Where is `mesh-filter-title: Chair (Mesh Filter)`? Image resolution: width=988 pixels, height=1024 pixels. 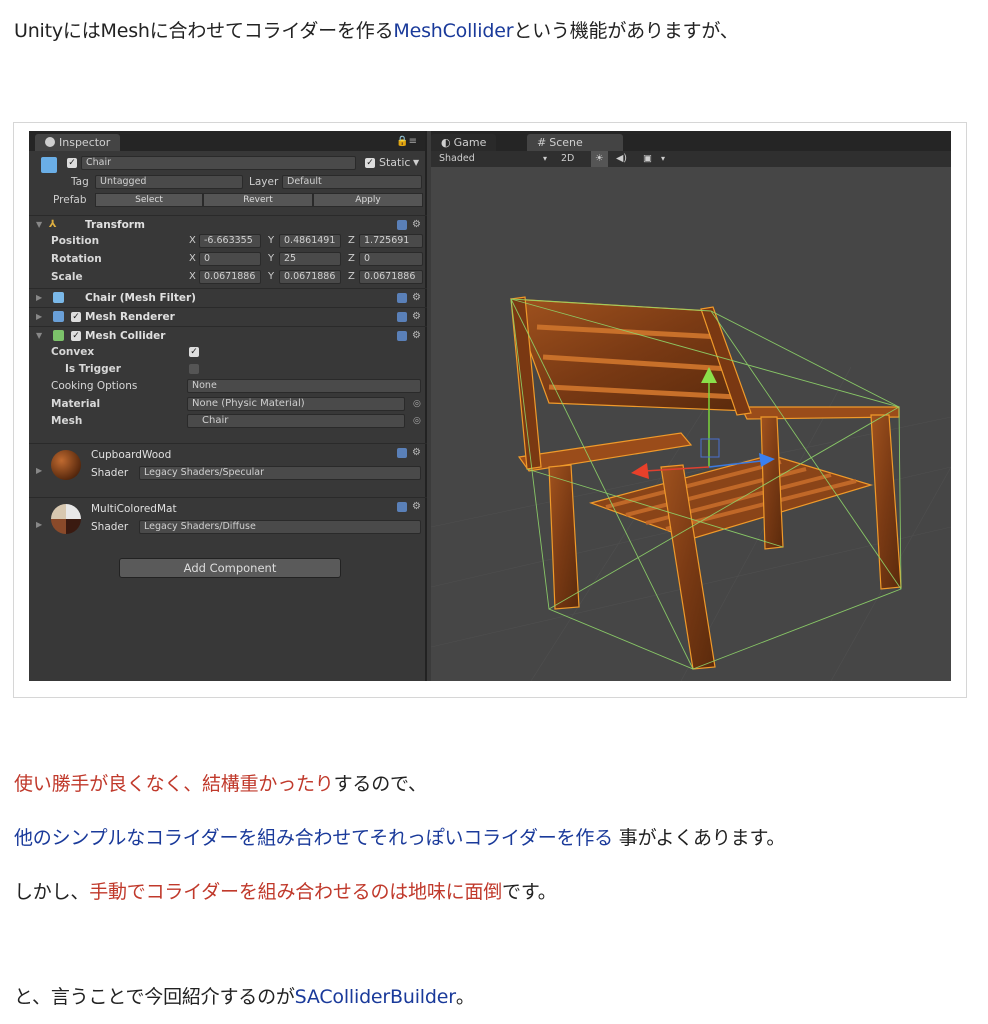 mesh-filter-title: Chair (Mesh Filter) is located at coordinates (140, 298).